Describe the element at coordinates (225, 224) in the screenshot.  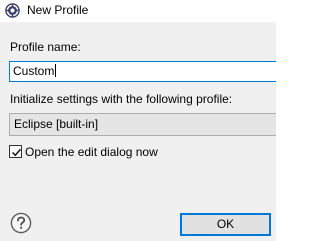
I see `ok-button: OK` at that location.